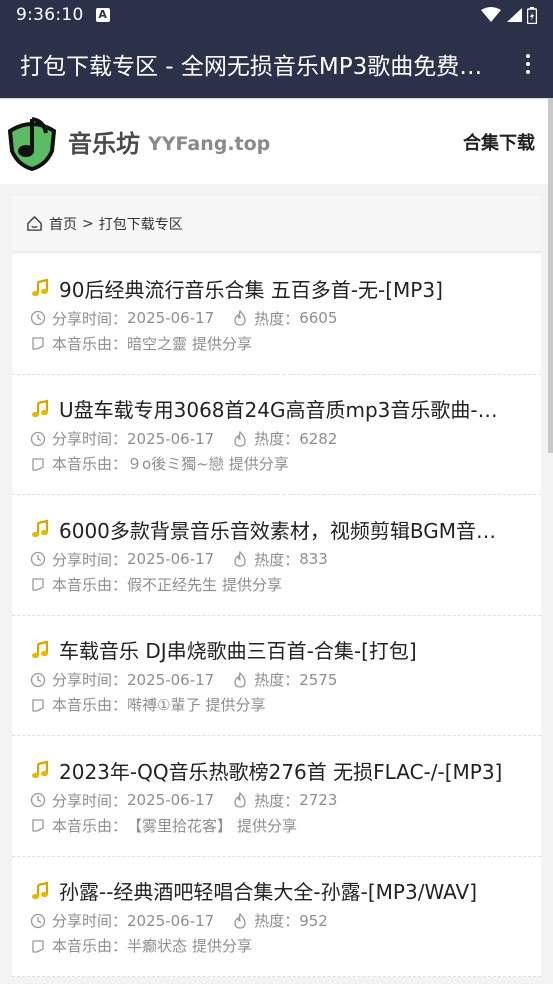 This screenshot has height=984, width=553. What do you see at coordinates (514, 15) in the screenshot?
I see `signal-icon` at bounding box center [514, 15].